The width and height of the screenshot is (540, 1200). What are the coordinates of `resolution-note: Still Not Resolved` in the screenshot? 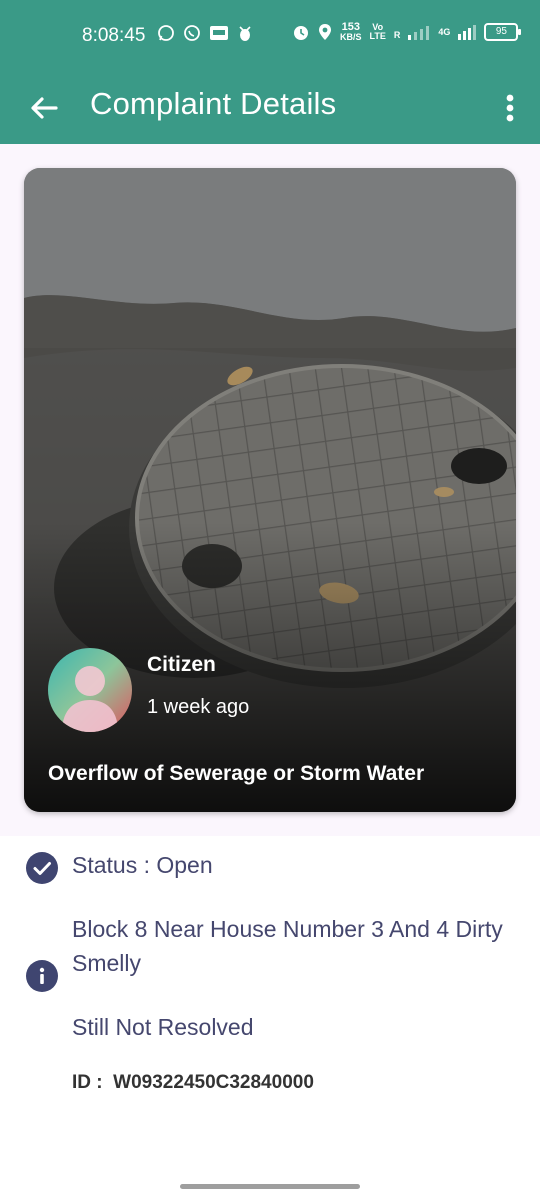 It's located at (163, 1027).